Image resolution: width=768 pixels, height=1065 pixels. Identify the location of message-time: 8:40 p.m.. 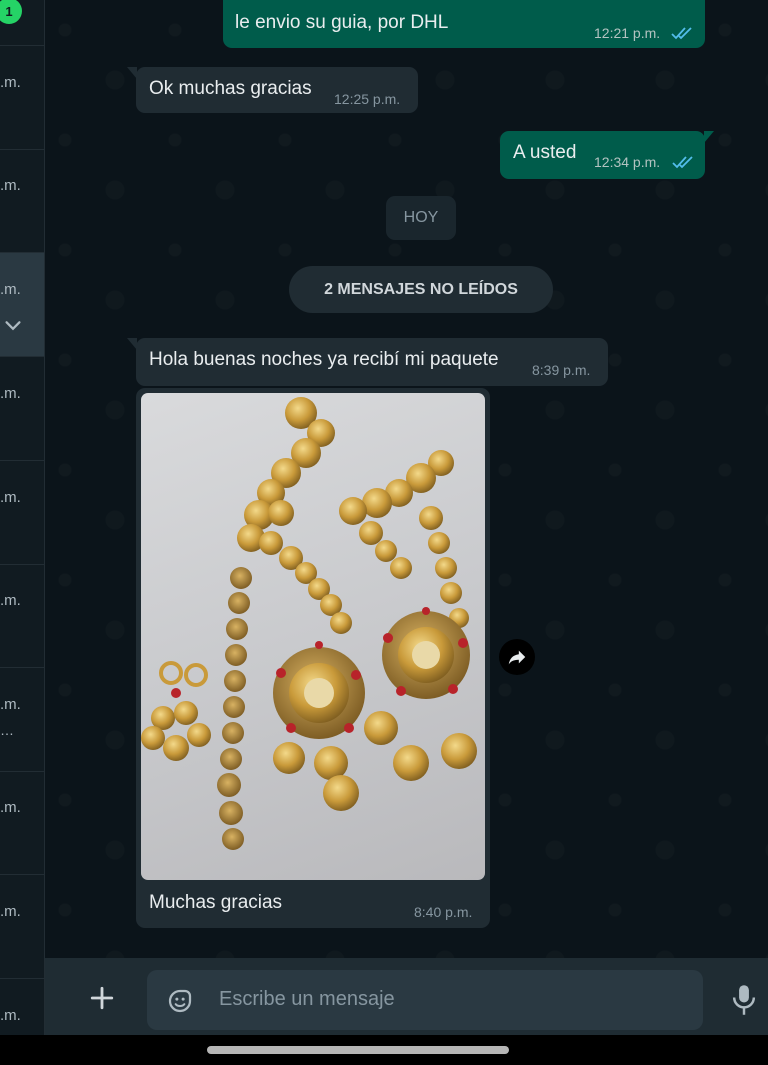
(443, 912).